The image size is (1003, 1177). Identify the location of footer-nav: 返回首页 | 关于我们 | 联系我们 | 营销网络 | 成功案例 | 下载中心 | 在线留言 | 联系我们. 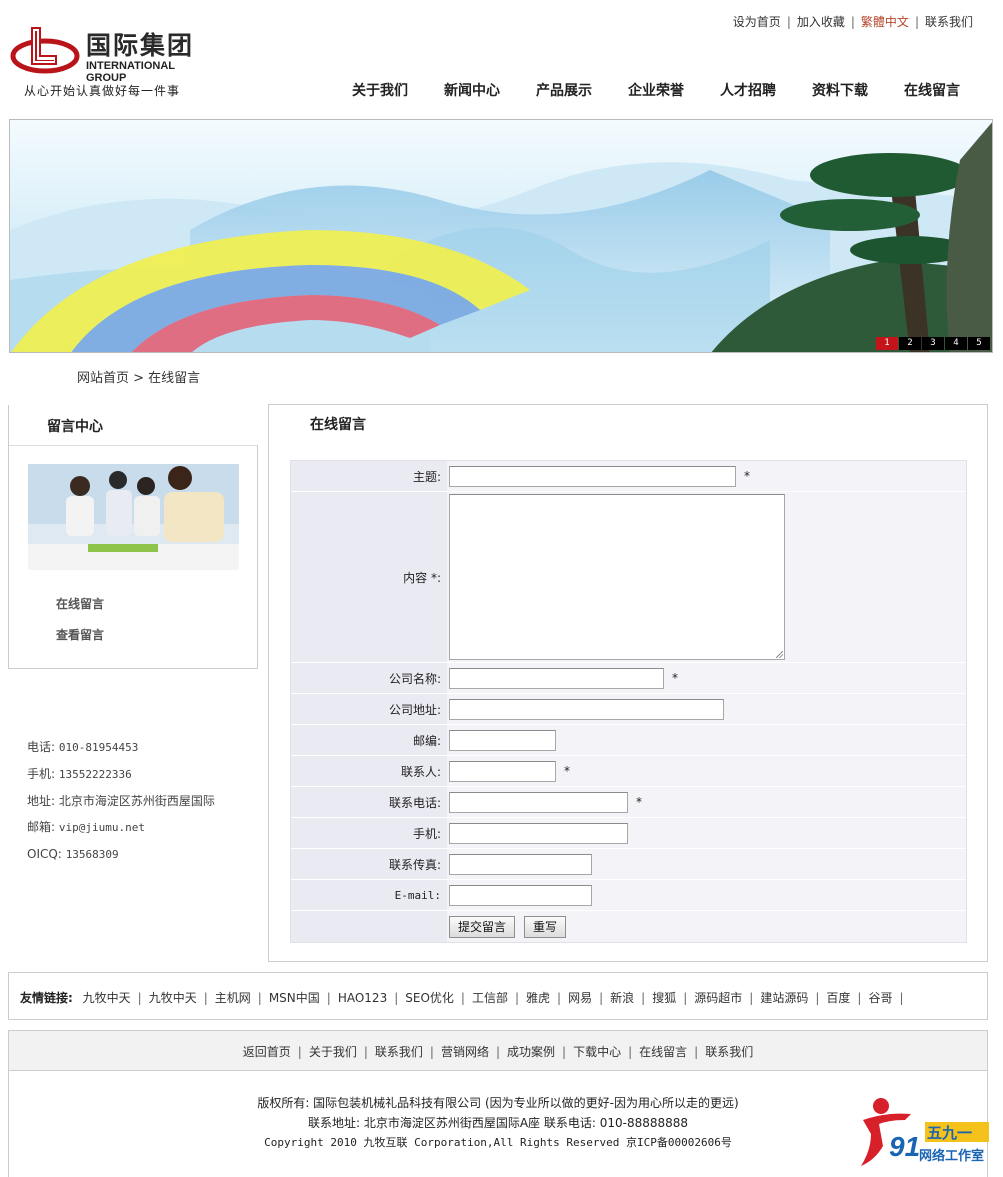
(498, 1051).